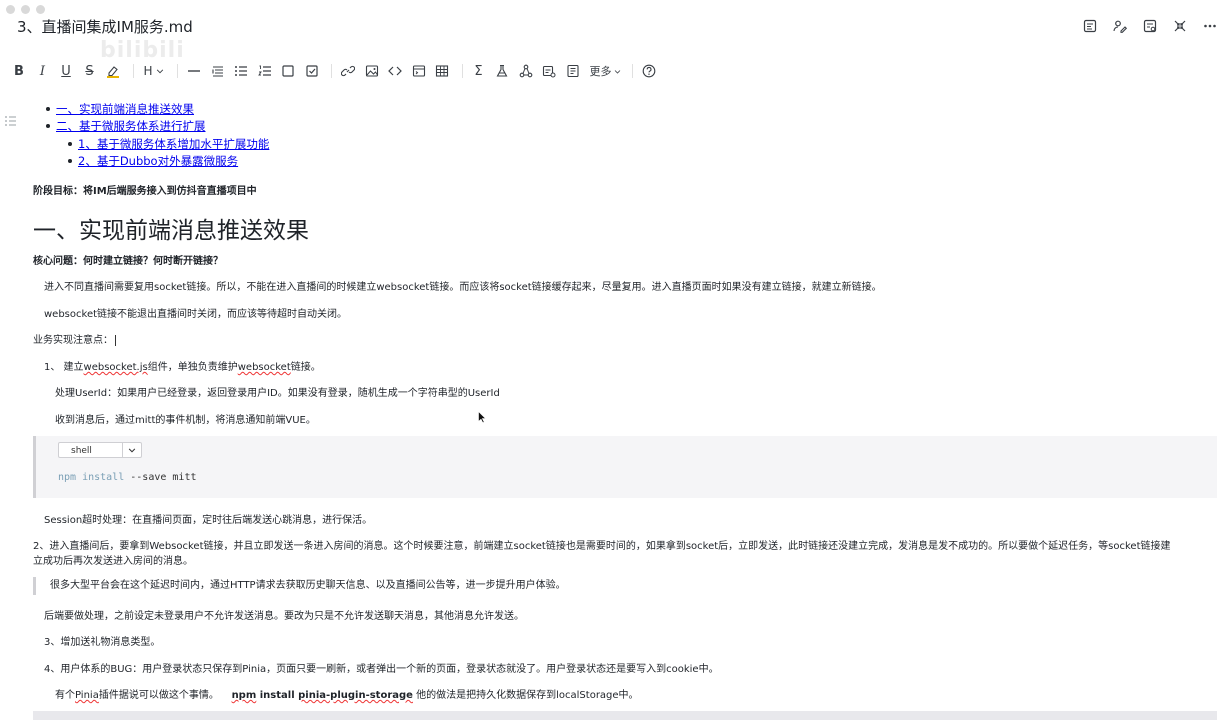 Image resolution: width=1232 pixels, height=720 pixels. What do you see at coordinates (482, 417) in the screenshot?
I see `mouse-pointer-icon` at bounding box center [482, 417].